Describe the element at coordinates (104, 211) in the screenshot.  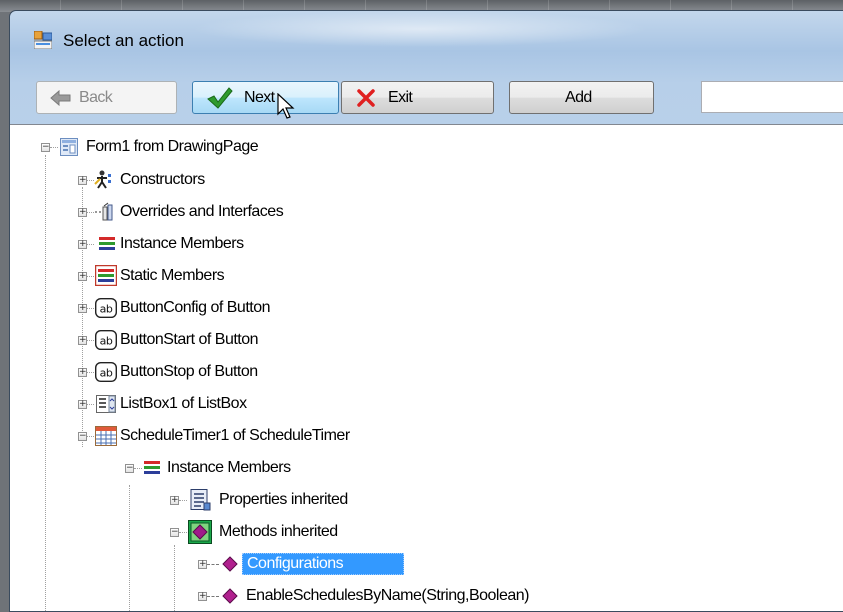
I see `overrides-icon` at that location.